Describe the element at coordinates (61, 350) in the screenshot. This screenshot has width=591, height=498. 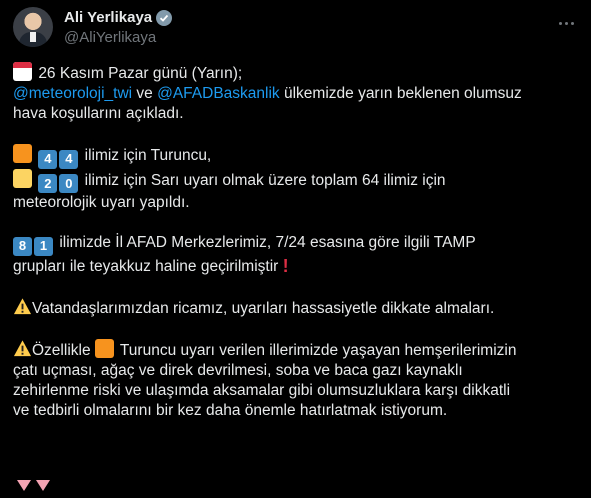
I see `warning-text-2a: Özellikle` at that location.